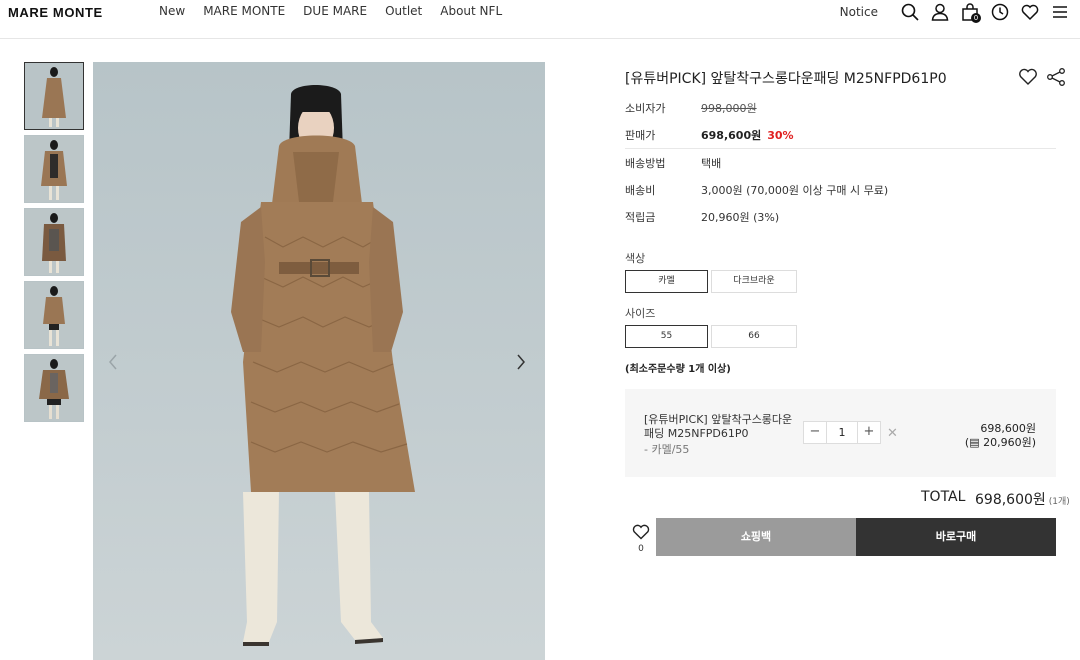  What do you see at coordinates (859, 12) in the screenshot?
I see `notice-link: Notice` at bounding box center [859, 12].